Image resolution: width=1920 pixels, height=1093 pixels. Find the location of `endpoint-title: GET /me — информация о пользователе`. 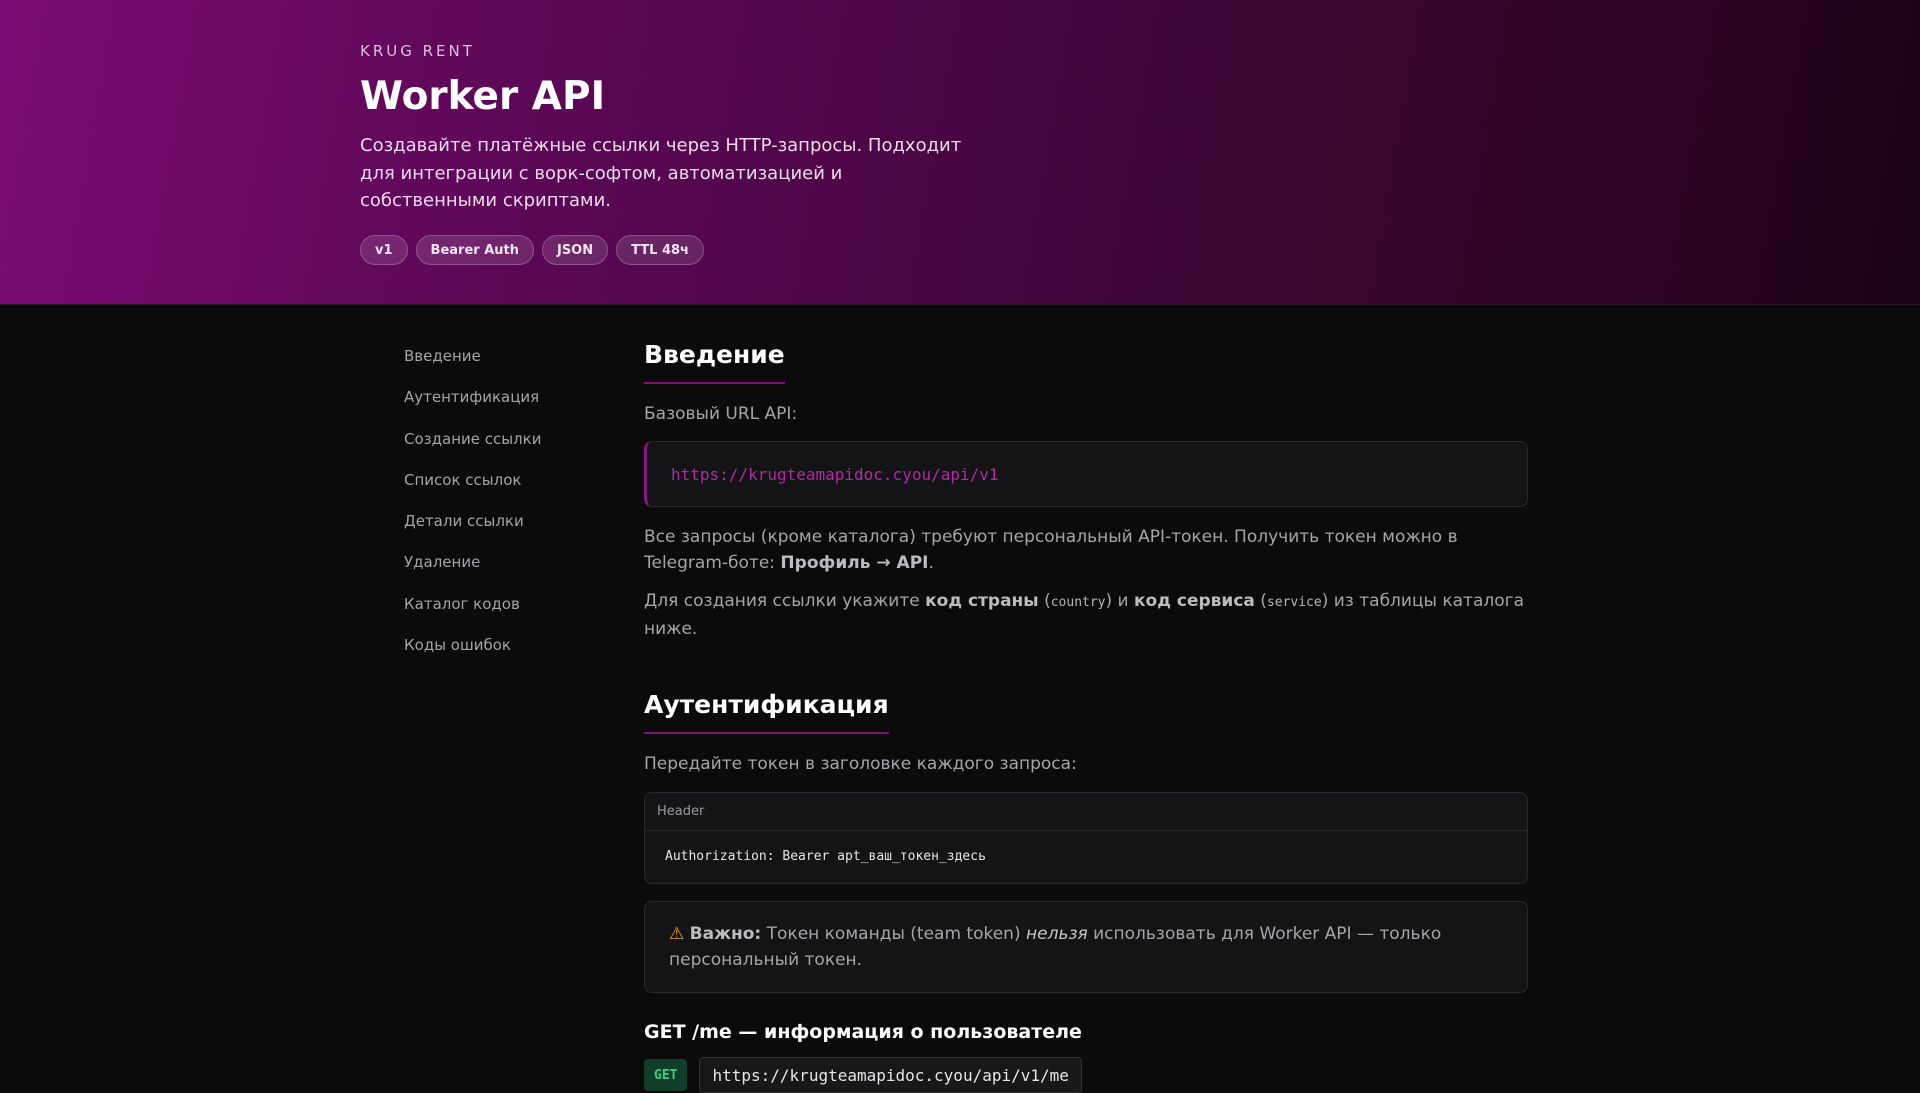

endpoint-title: GET /me — информация о пользователе is located at coordinates (863, 1032).